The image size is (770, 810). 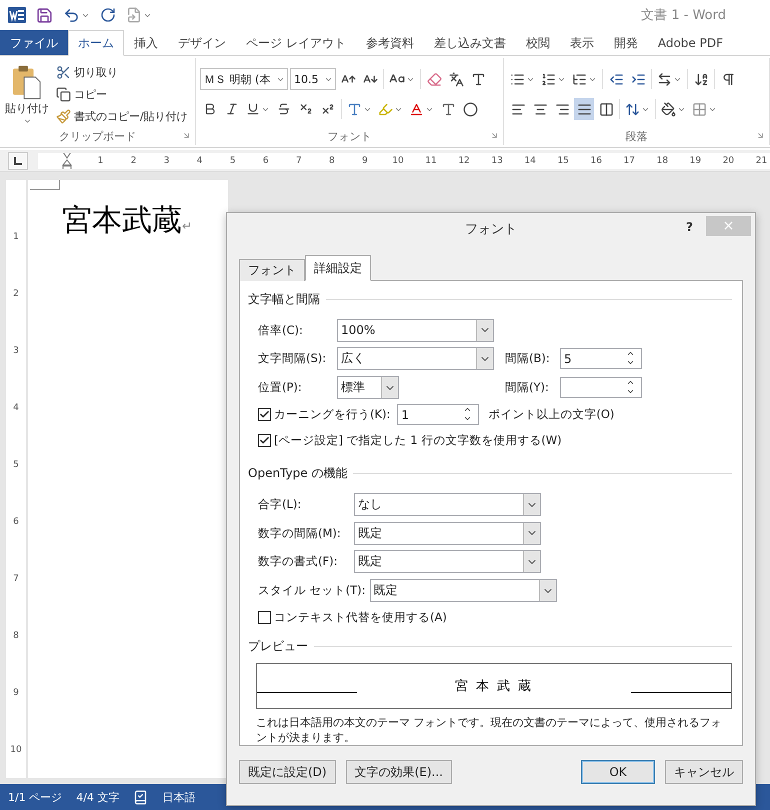 I want to click on ruler-number: 8, so click(x=332, y=161).